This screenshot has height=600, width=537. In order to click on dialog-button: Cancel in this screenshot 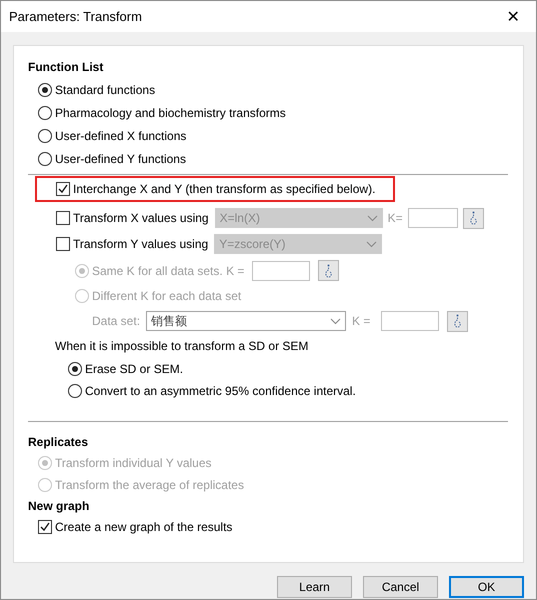, I will do `click(400, 587)`.